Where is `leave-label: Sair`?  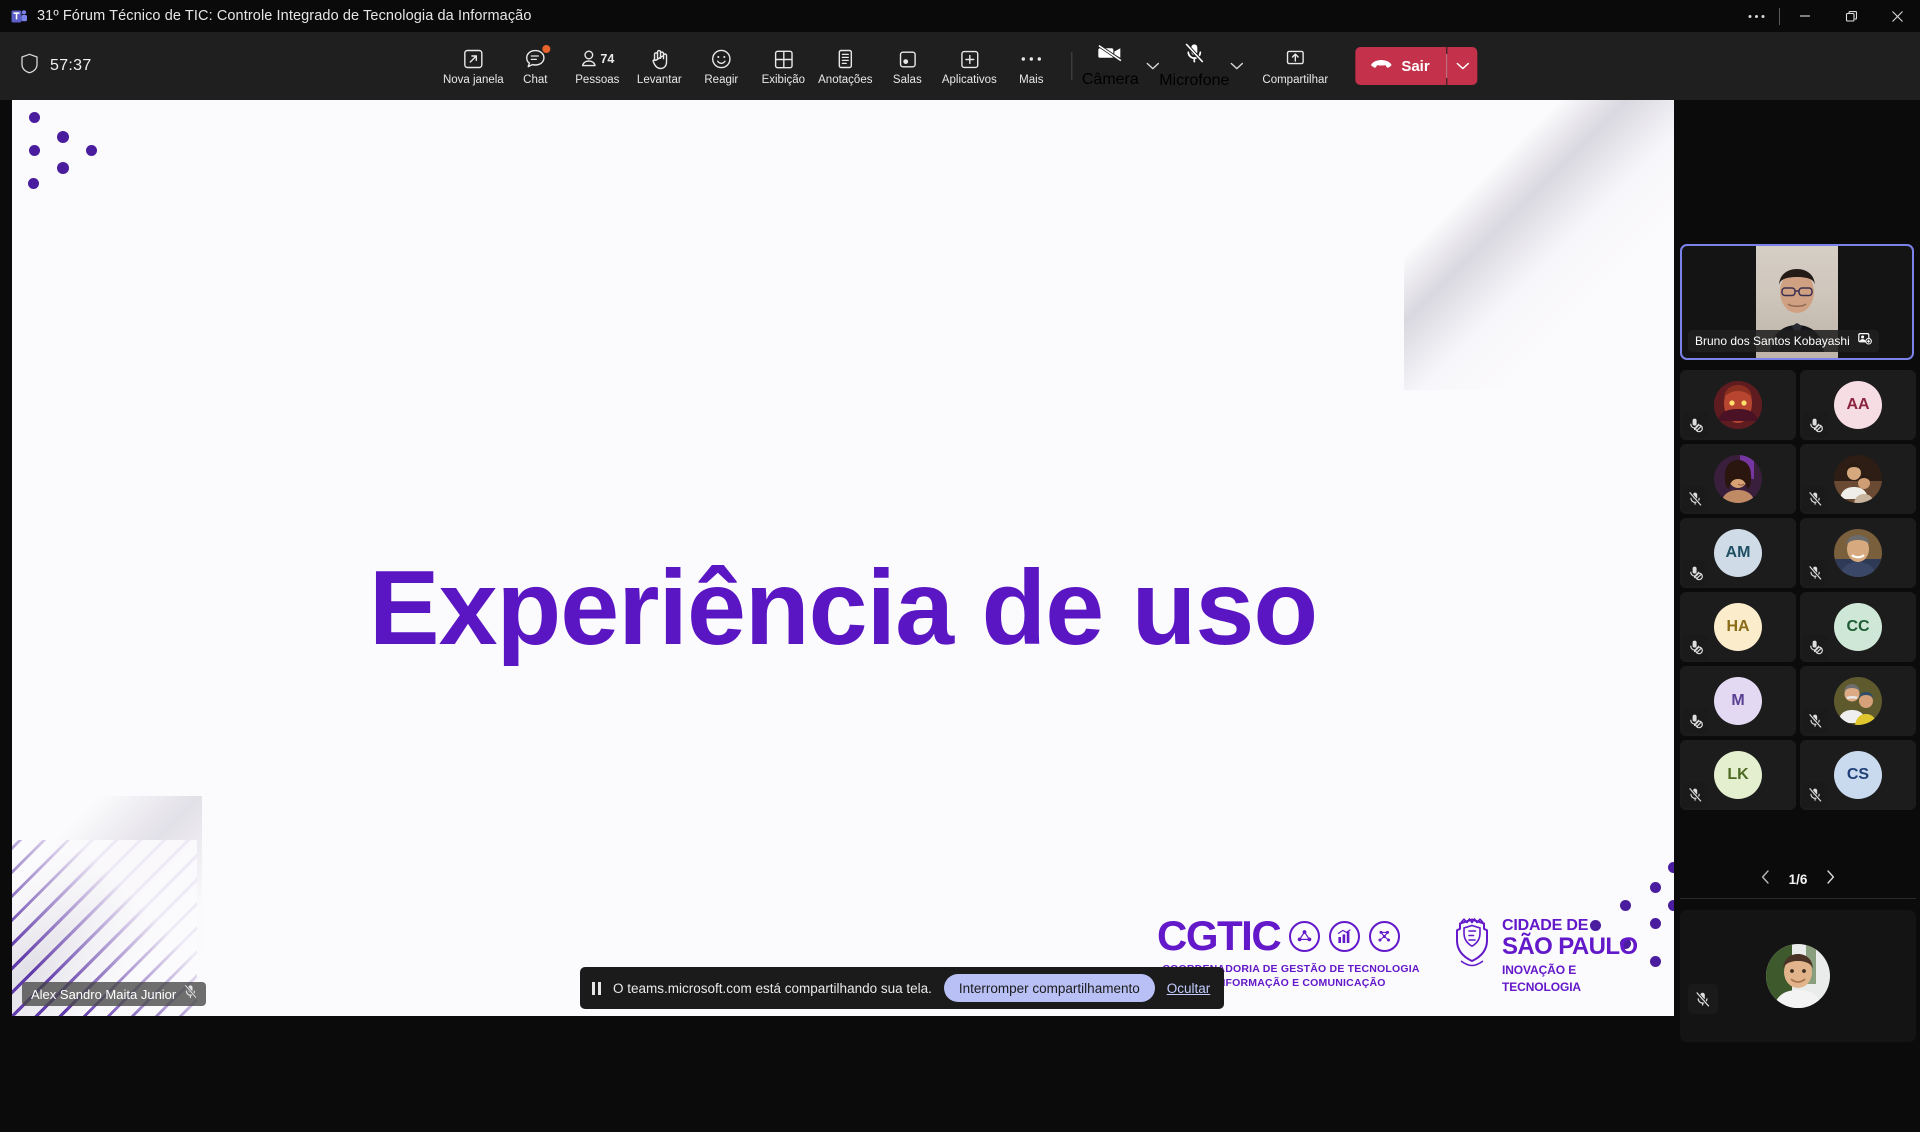 leave-label: Sair is located at coordinates (1415, 66).